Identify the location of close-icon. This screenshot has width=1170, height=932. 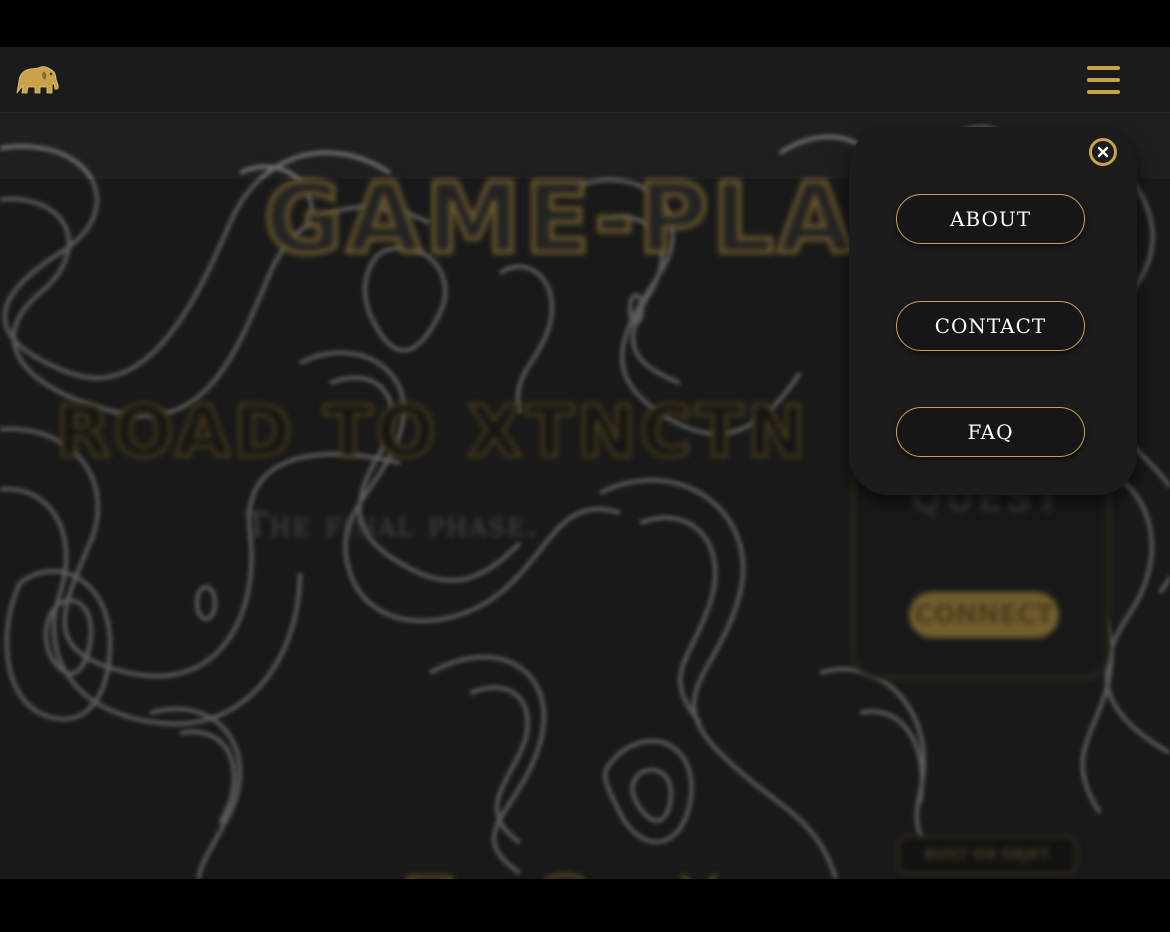
(1103, 152).